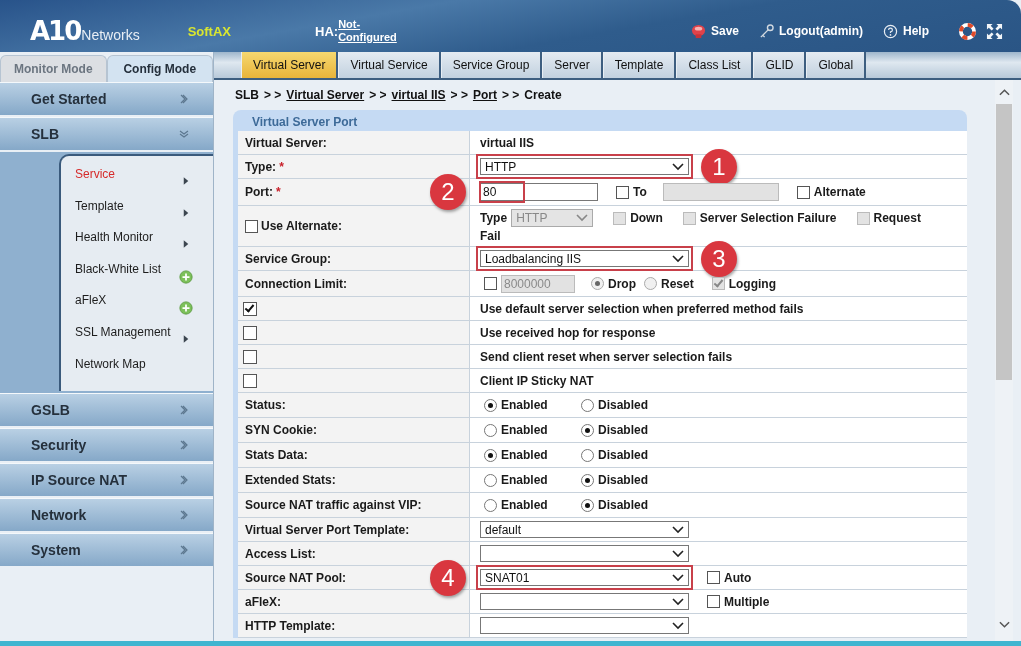  I want to click on breadcrumb-link: virtual IIS, so click(418, 95).